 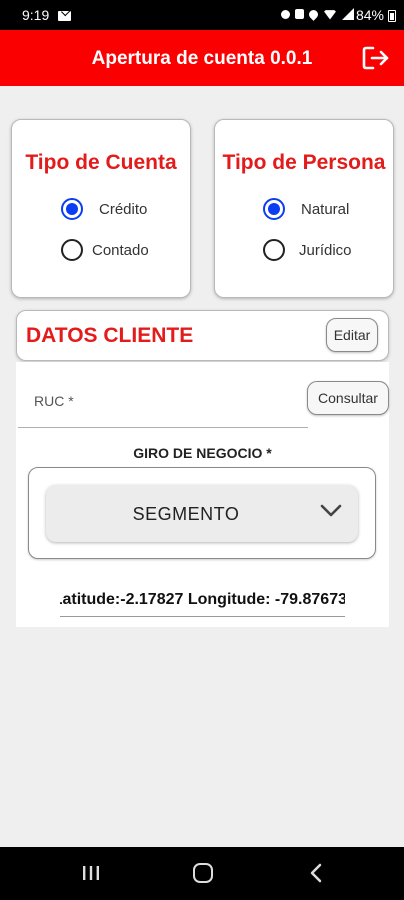 I want to click on consultar-button: Consultar, so click(x=348, y=398).